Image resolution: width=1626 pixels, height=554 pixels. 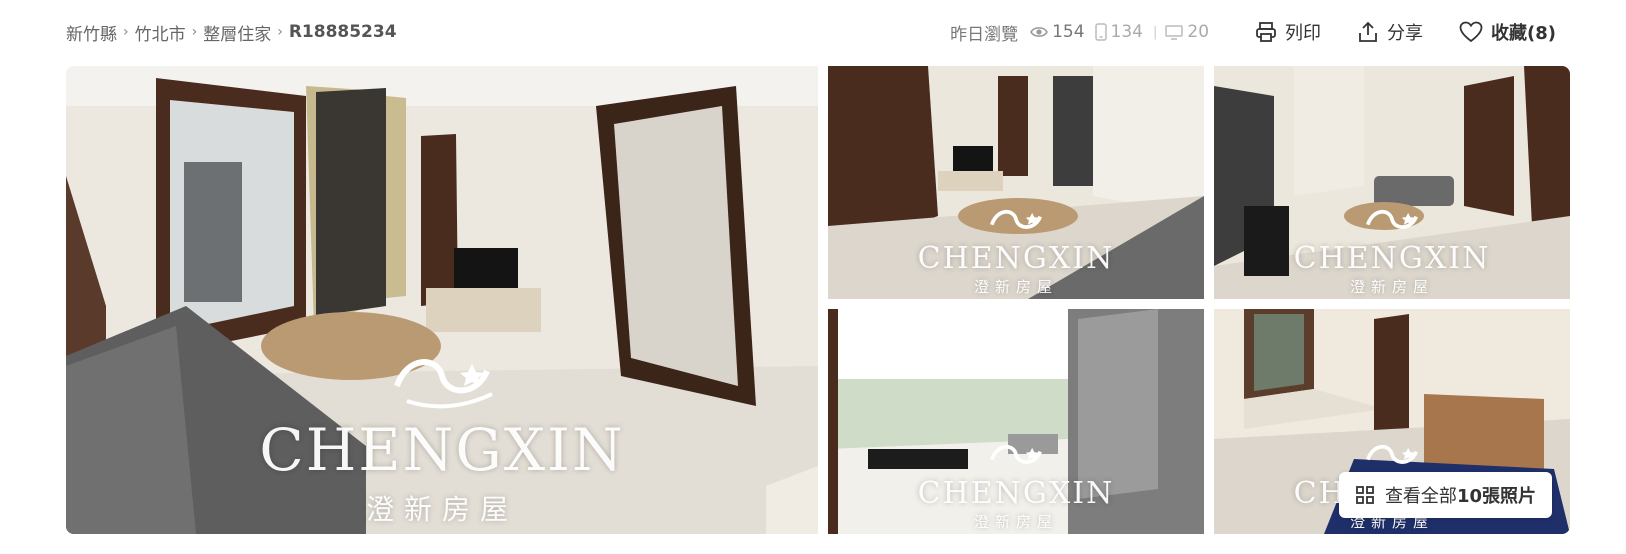 I want to click on share-icon, so click(x=1368, y=31).